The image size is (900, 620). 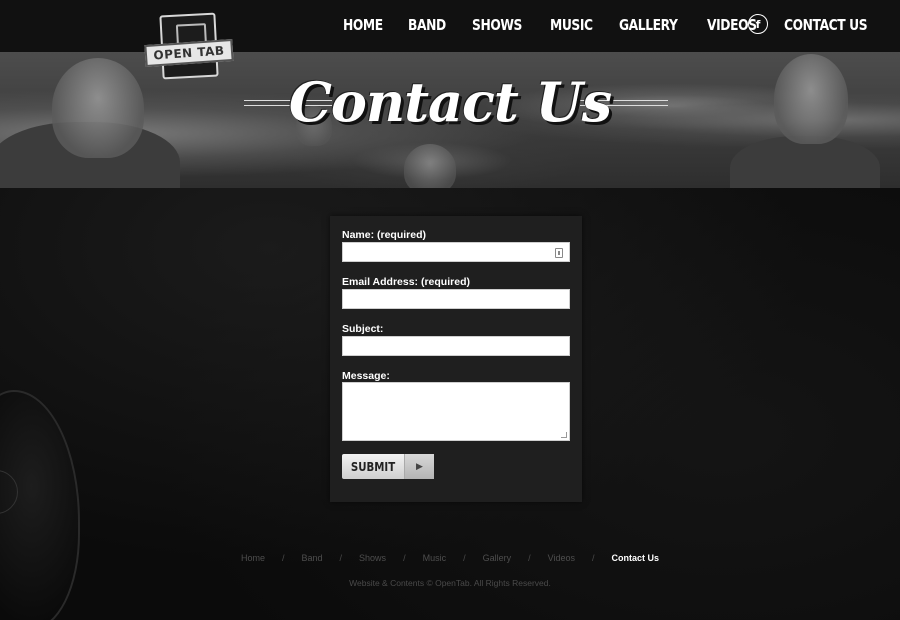 I want to click on submit-label: SUBMIT, so click(x=373, y=466).